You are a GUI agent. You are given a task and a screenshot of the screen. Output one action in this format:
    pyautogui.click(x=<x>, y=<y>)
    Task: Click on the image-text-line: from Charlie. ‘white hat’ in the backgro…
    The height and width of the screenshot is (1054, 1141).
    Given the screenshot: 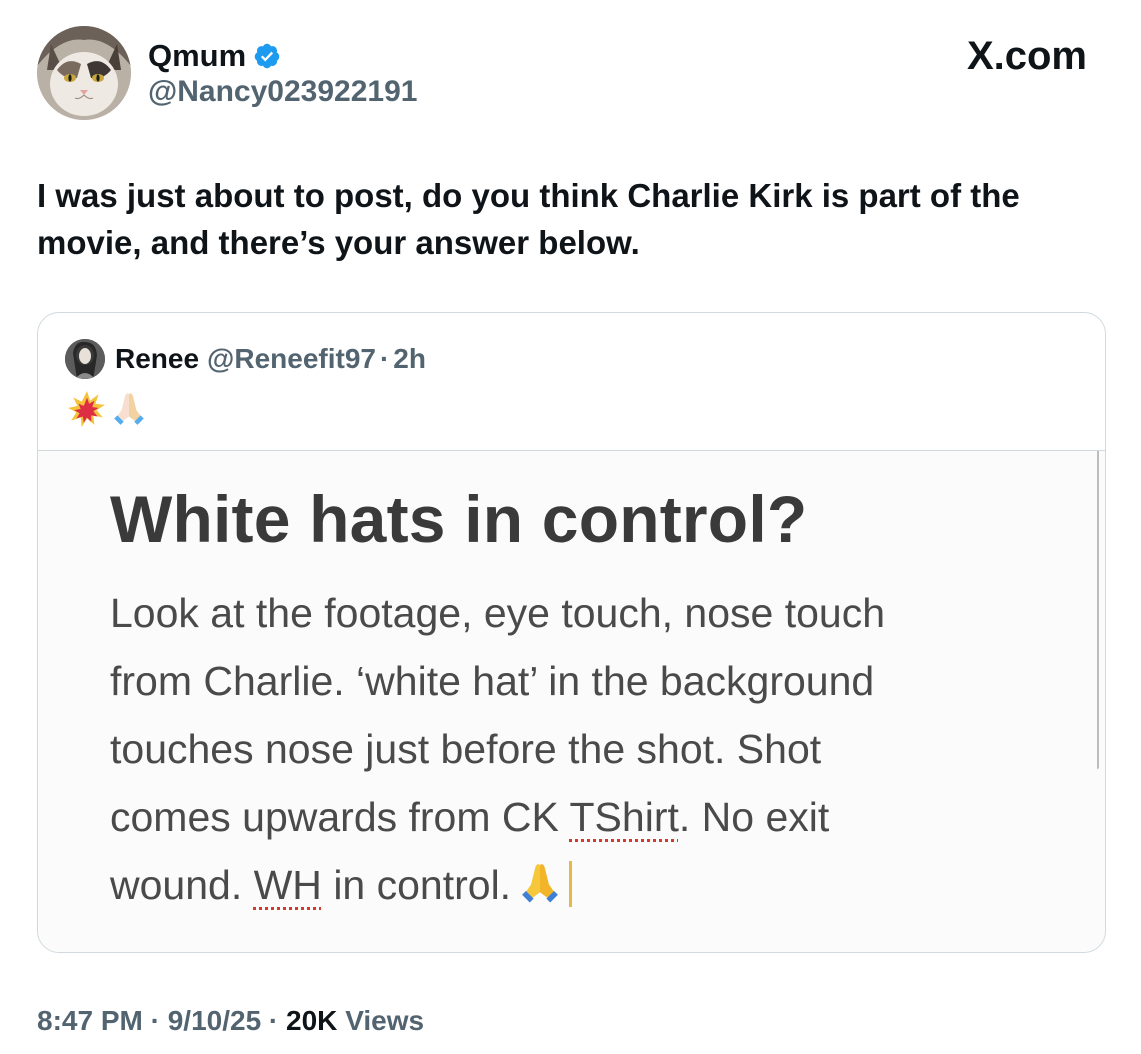 What is the action you would take?
    pyautogui.click(x=492, y=681)
    